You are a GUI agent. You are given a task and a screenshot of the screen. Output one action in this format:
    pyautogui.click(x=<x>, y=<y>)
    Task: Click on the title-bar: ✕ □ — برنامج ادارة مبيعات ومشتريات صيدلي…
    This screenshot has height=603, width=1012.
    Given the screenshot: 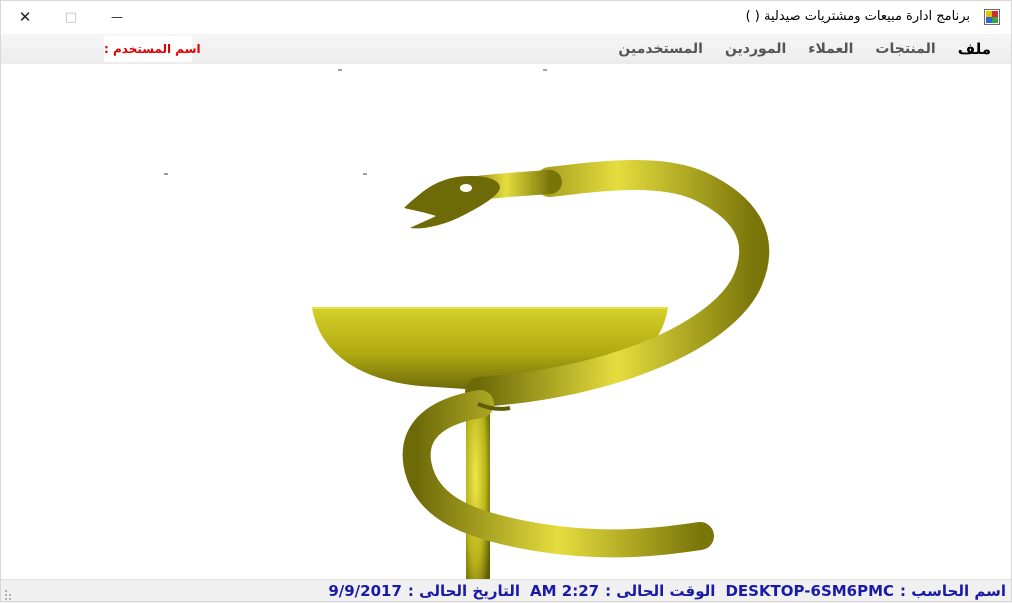 What is the action you would take?
    pyautogui.click(x=506, y=17)
    